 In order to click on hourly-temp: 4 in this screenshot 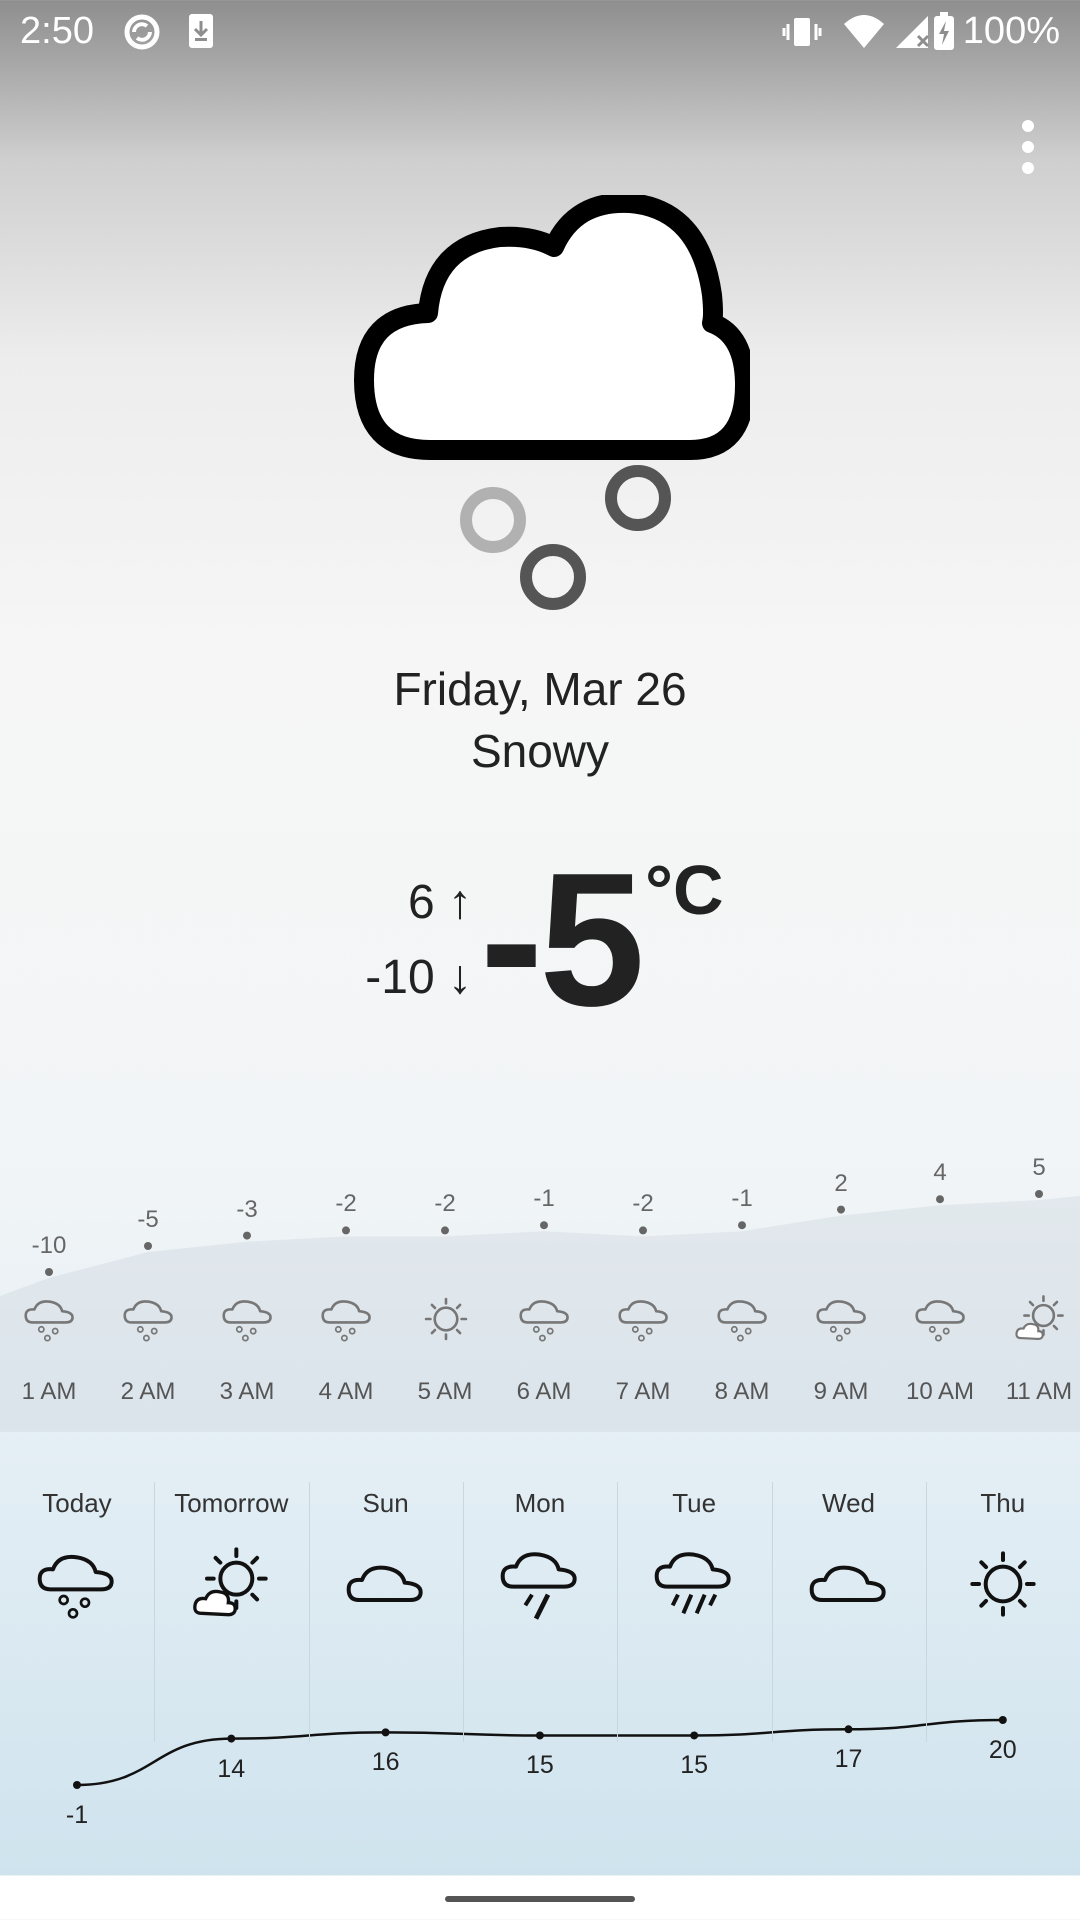, I will do `click(940, 1173)`.